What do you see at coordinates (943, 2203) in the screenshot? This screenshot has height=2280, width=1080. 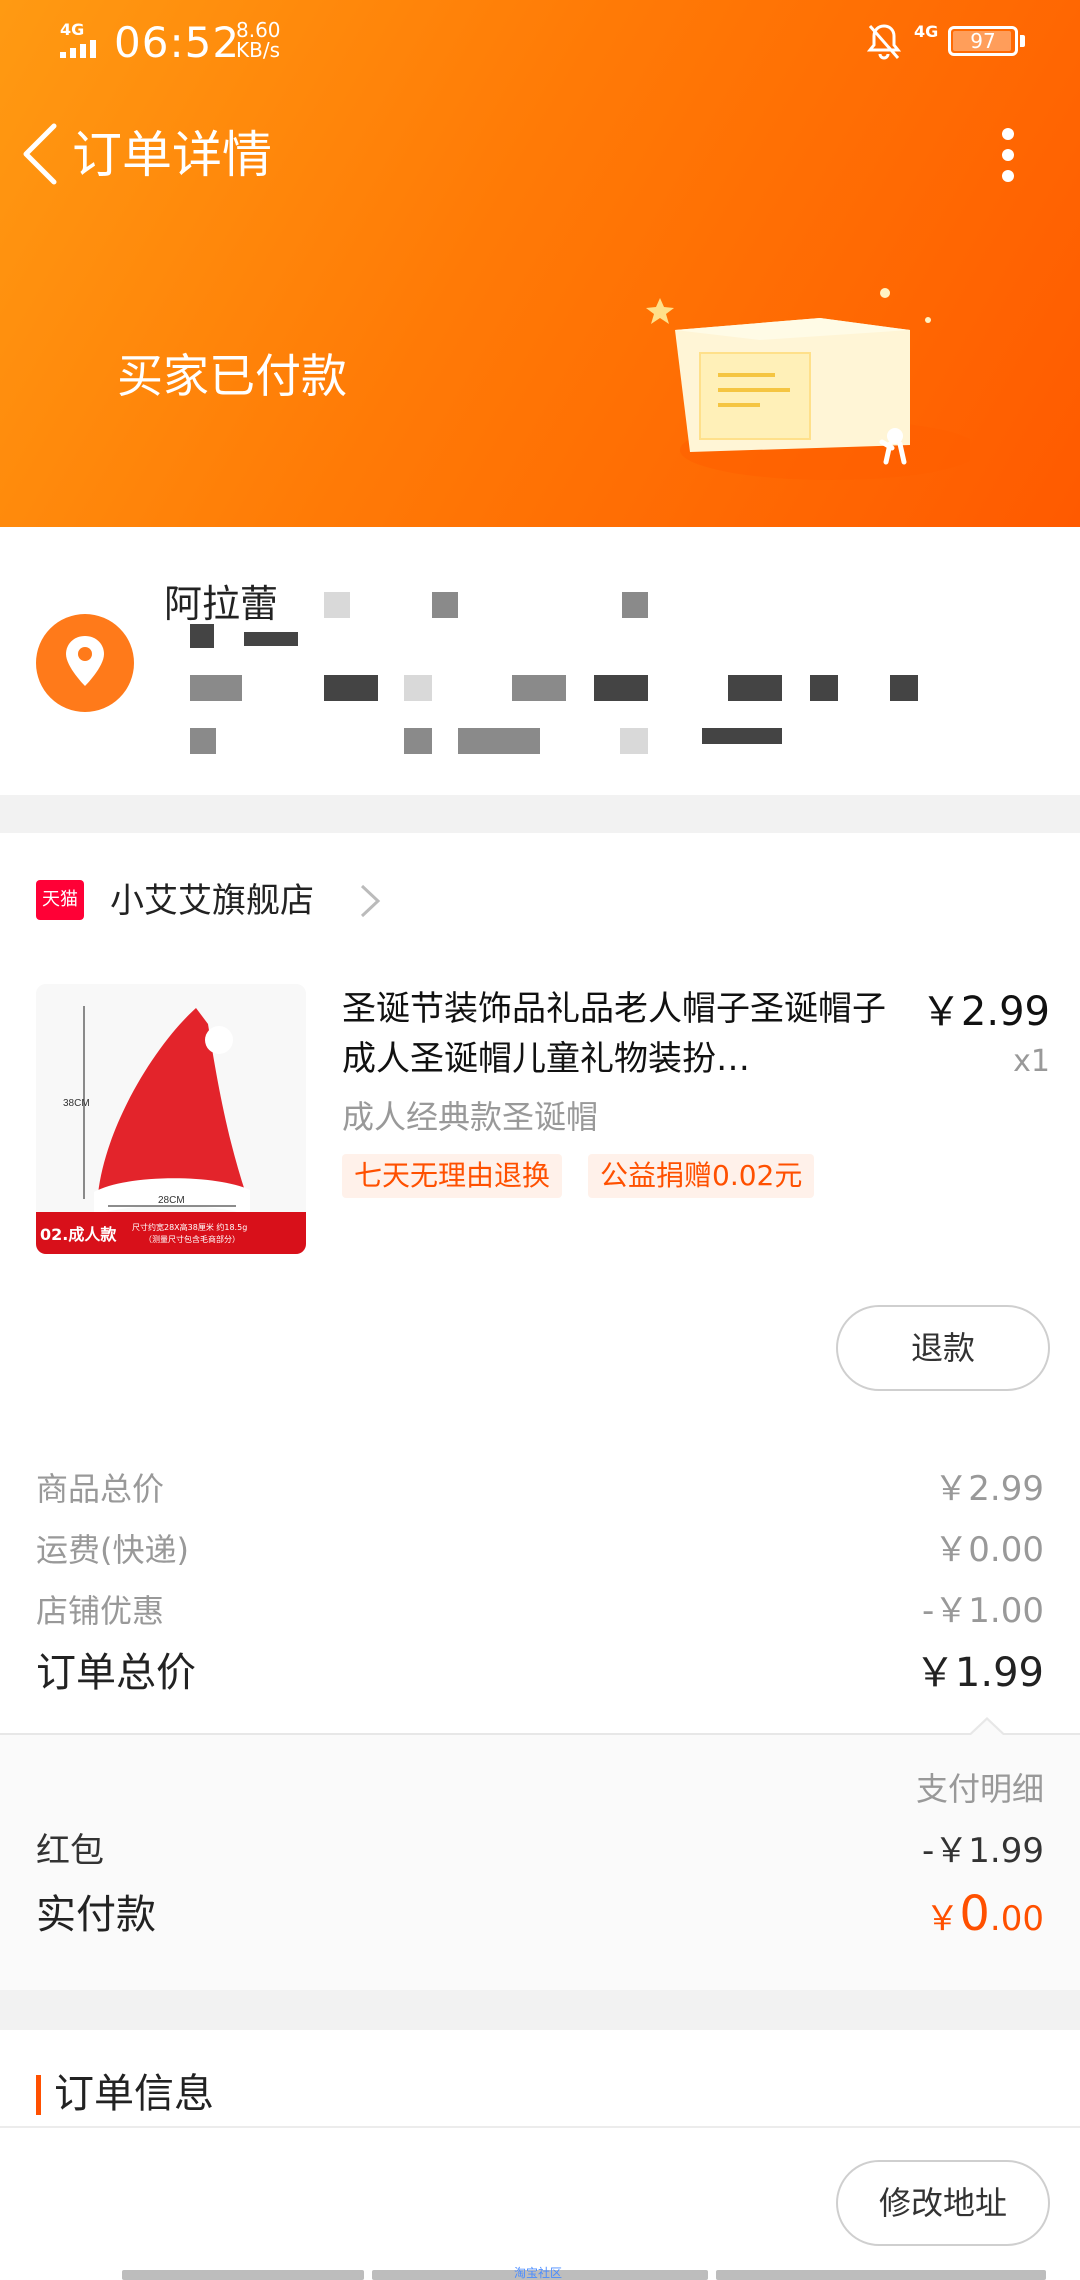 I see `modify-address-button: 修改地址` at bounding box center [943, 2203].